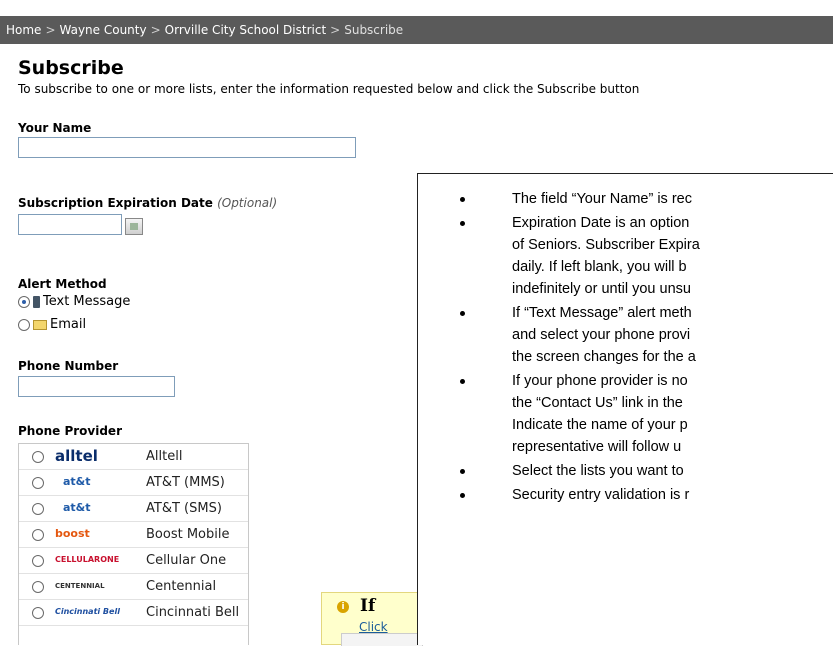  I want to click on instruction-line: daily. If left blank, you will b, so click(599, 267).